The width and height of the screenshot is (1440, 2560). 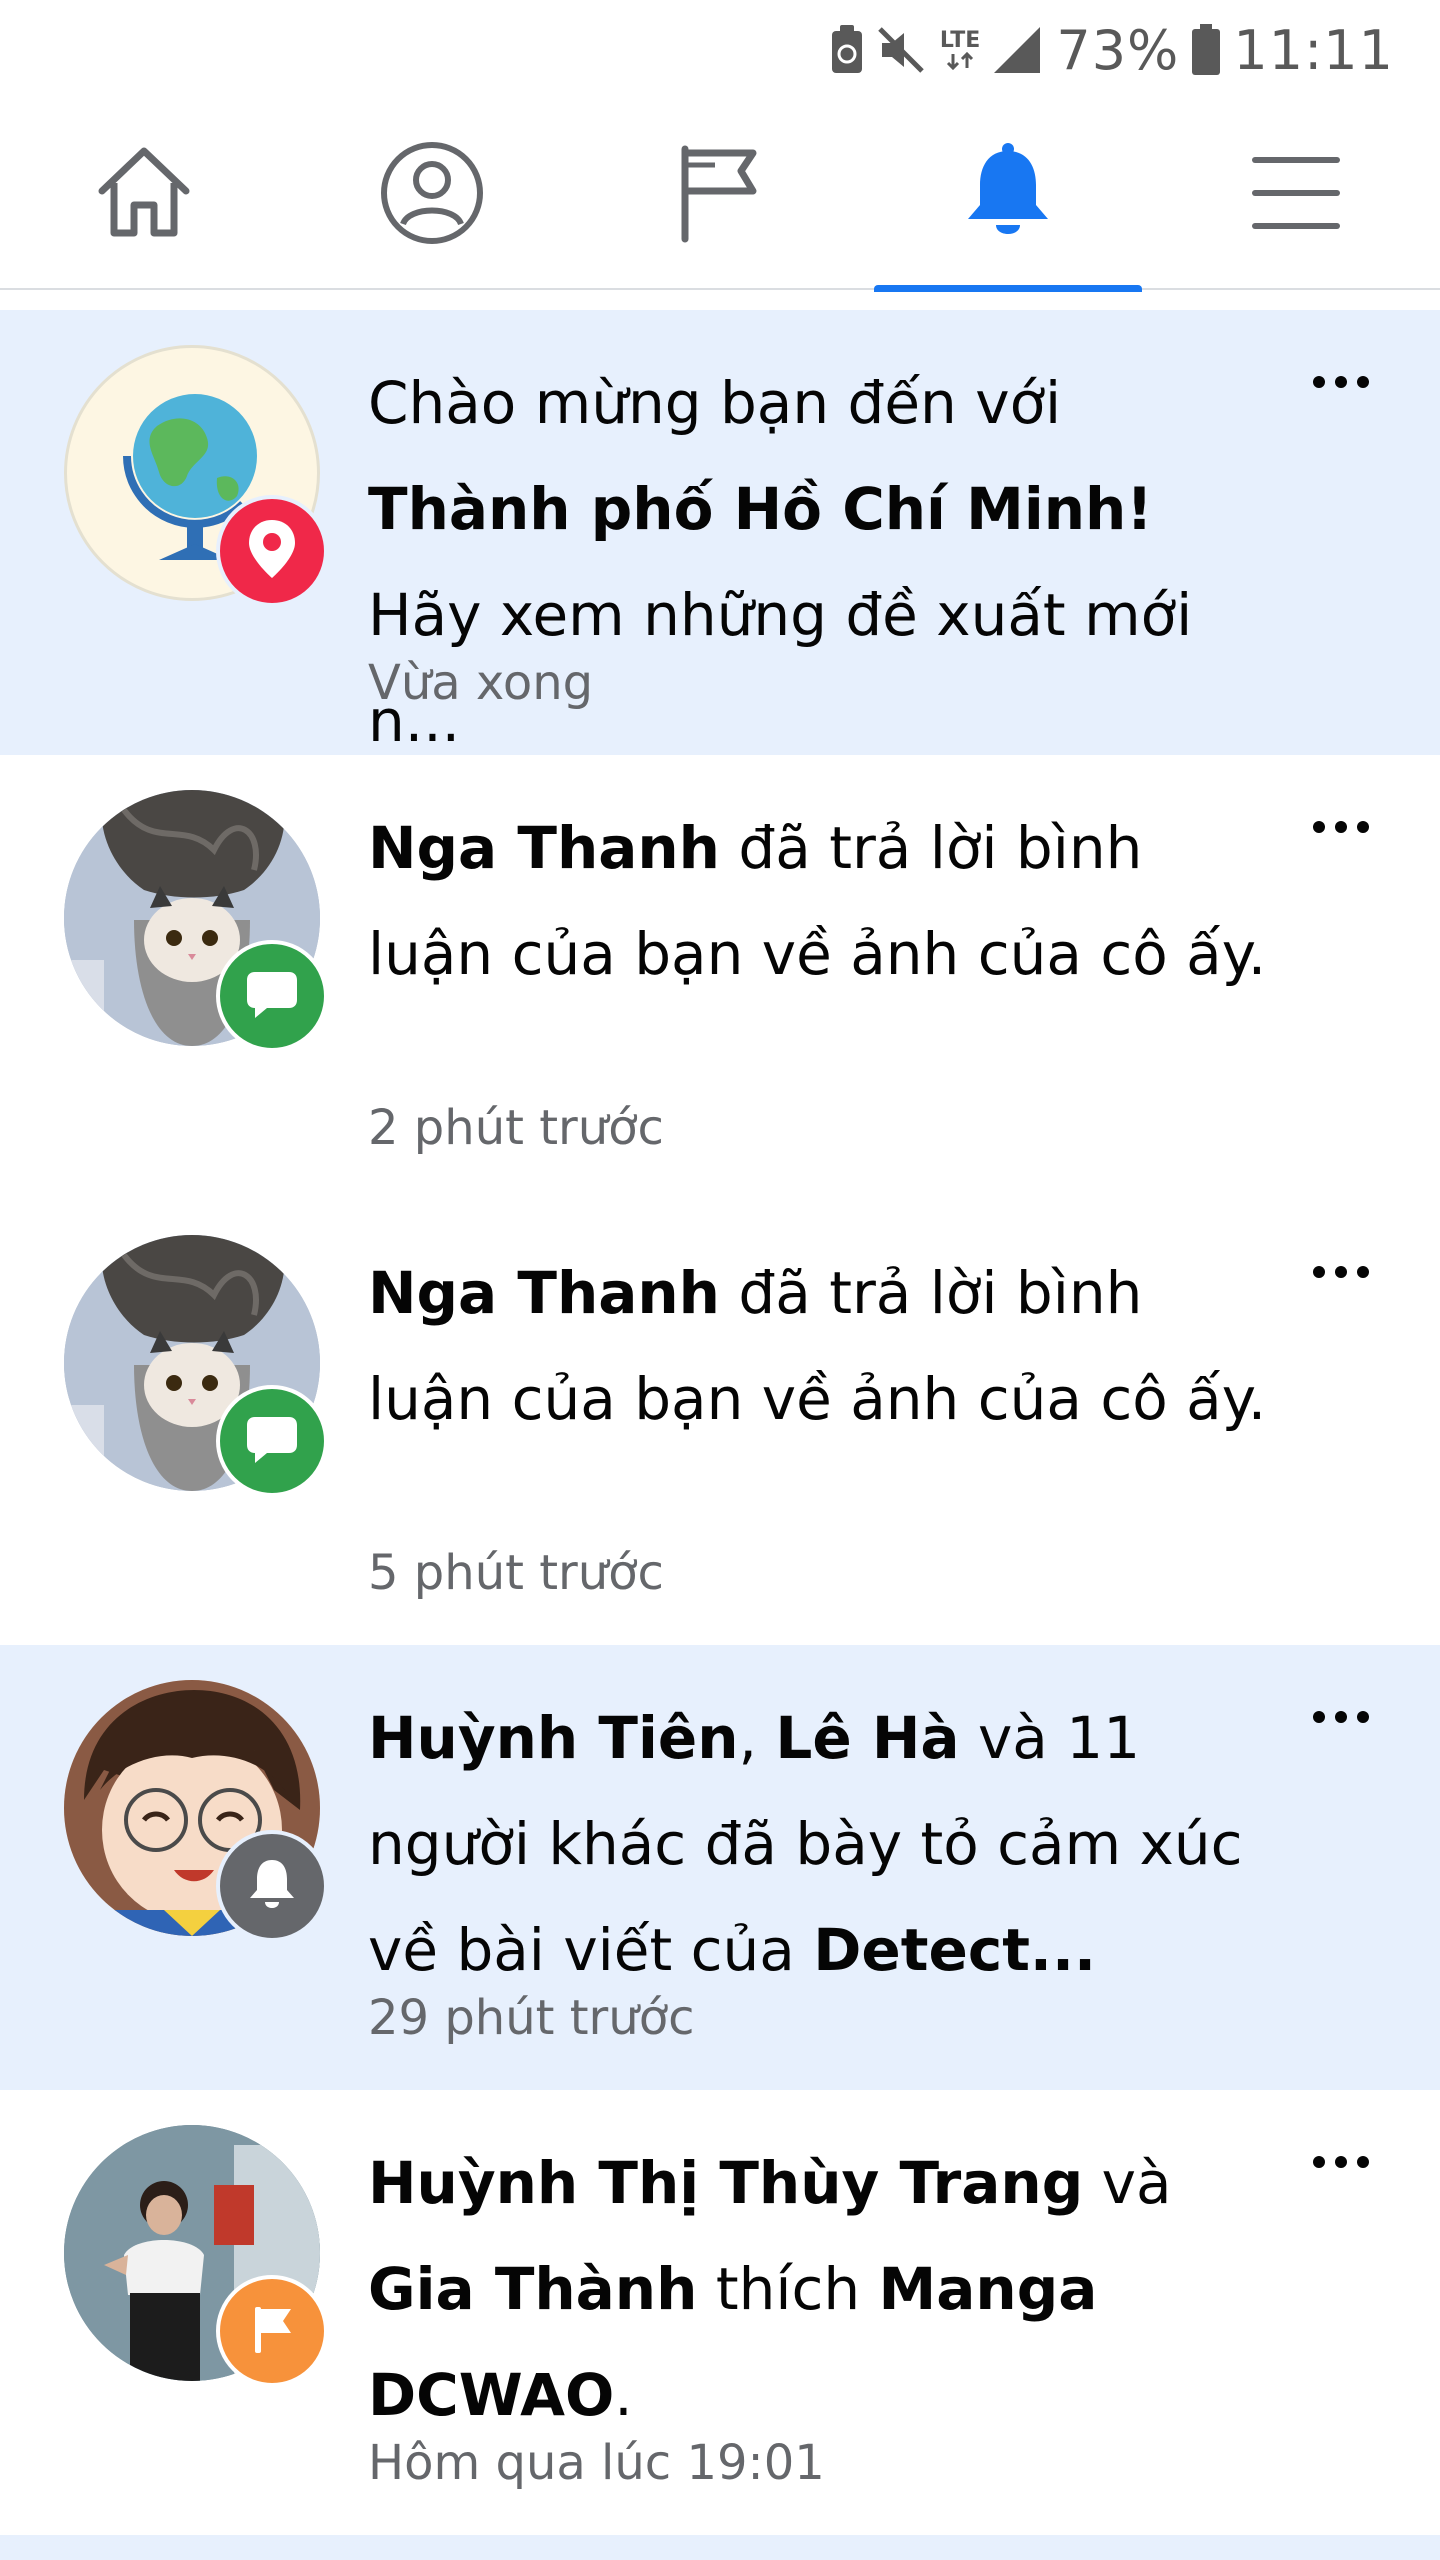 I want to click on battery-icon, so click(x=1206, y=50).